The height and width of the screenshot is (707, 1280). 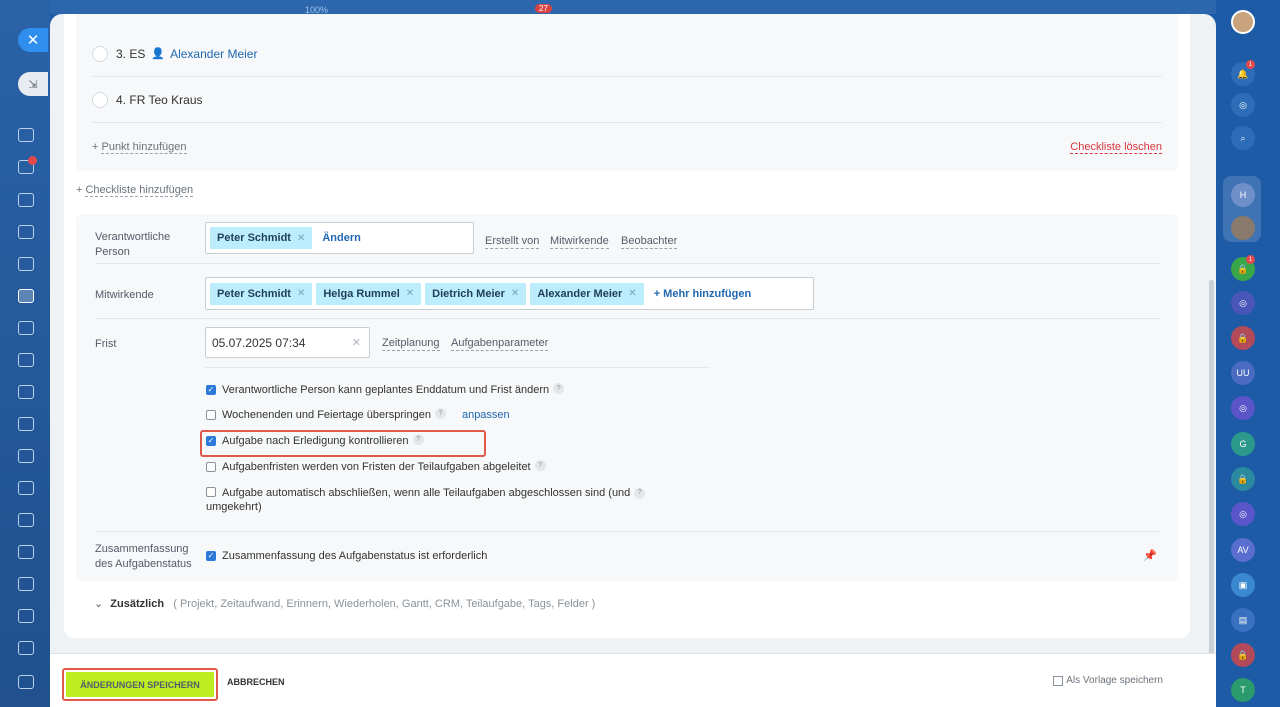 What do you see at coordinates (1243, 22) in the screenshot?
I see `user-avatar` at bounding box center [1243, 22].